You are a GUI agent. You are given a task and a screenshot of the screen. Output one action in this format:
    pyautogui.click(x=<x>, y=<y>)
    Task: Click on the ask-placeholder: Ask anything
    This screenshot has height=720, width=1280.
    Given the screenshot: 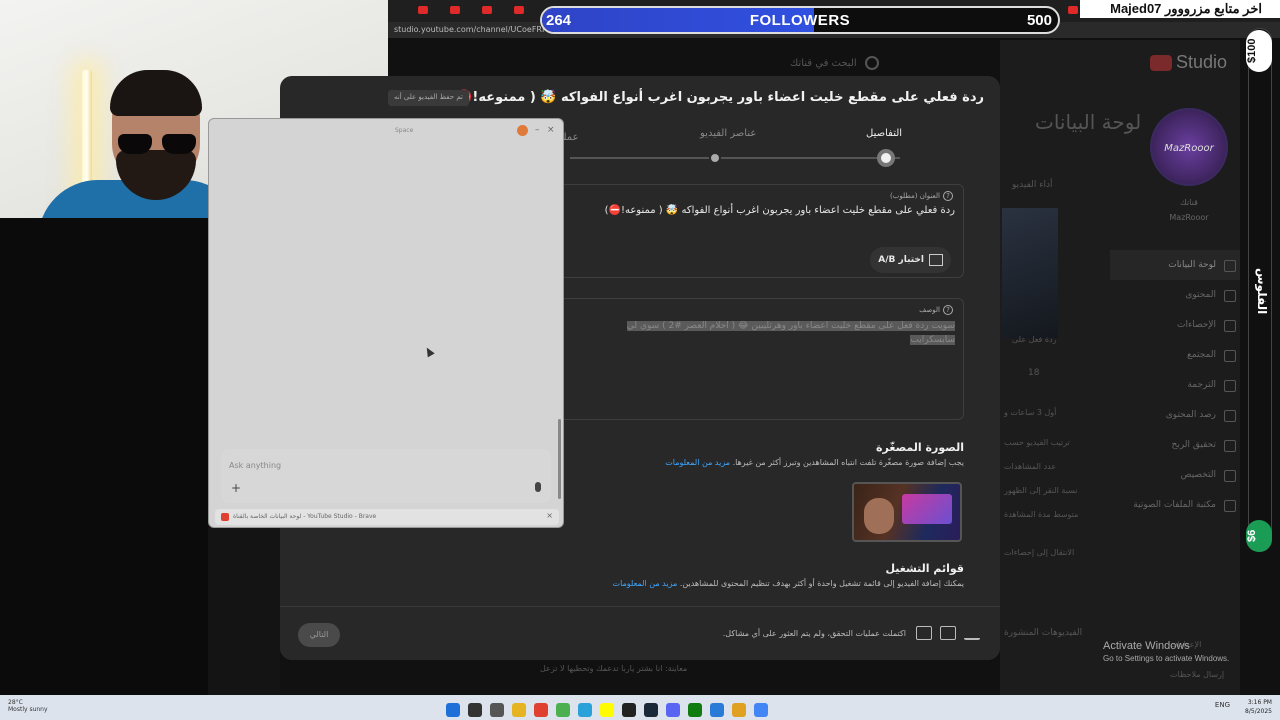 What is the action you would take?
    pyautogui.click(x=255, y=465)
    